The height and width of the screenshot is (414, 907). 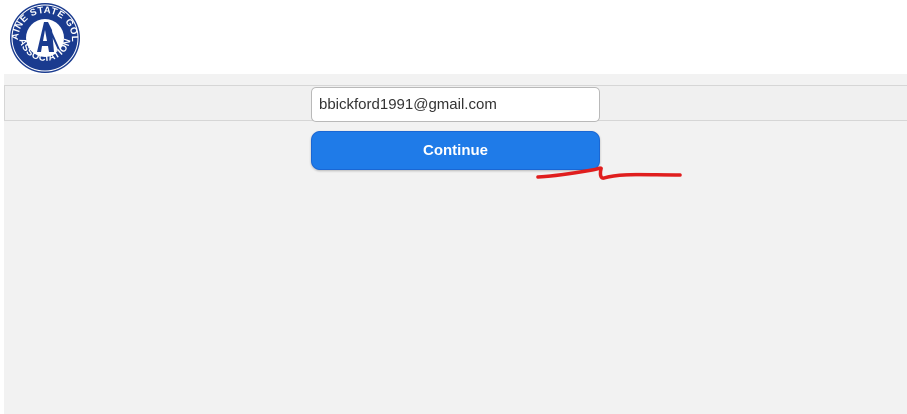 I want to click on msga-logo: MAINE STATE GOLF ASSOCIATION, so click(x=43, y=37).